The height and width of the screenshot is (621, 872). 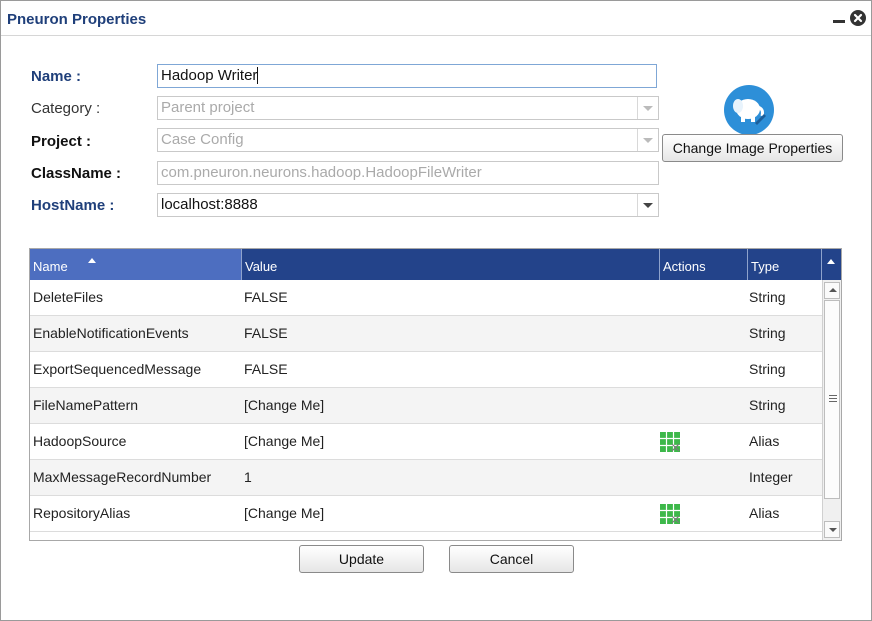 I want to click on hostname-label: HostName :, so click(x=73, y=205).